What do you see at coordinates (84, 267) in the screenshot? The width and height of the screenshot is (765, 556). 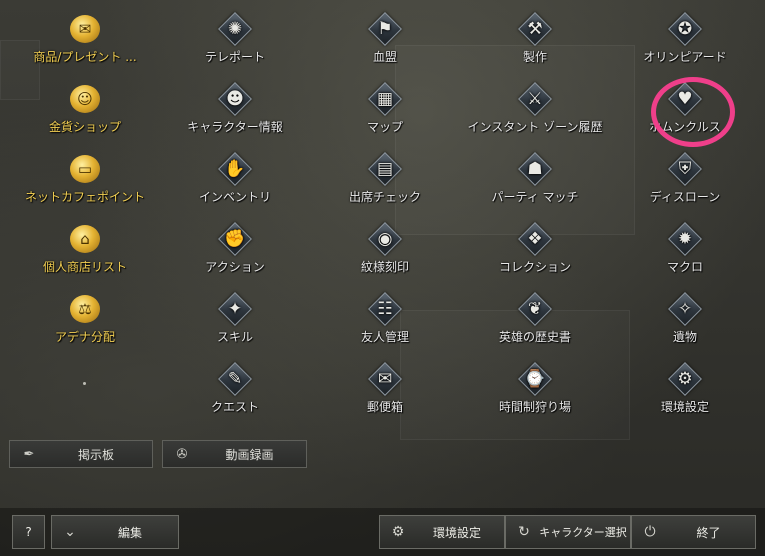 I see `menu-item-label: 個人商店リスト` at bounding box center [84, 267].